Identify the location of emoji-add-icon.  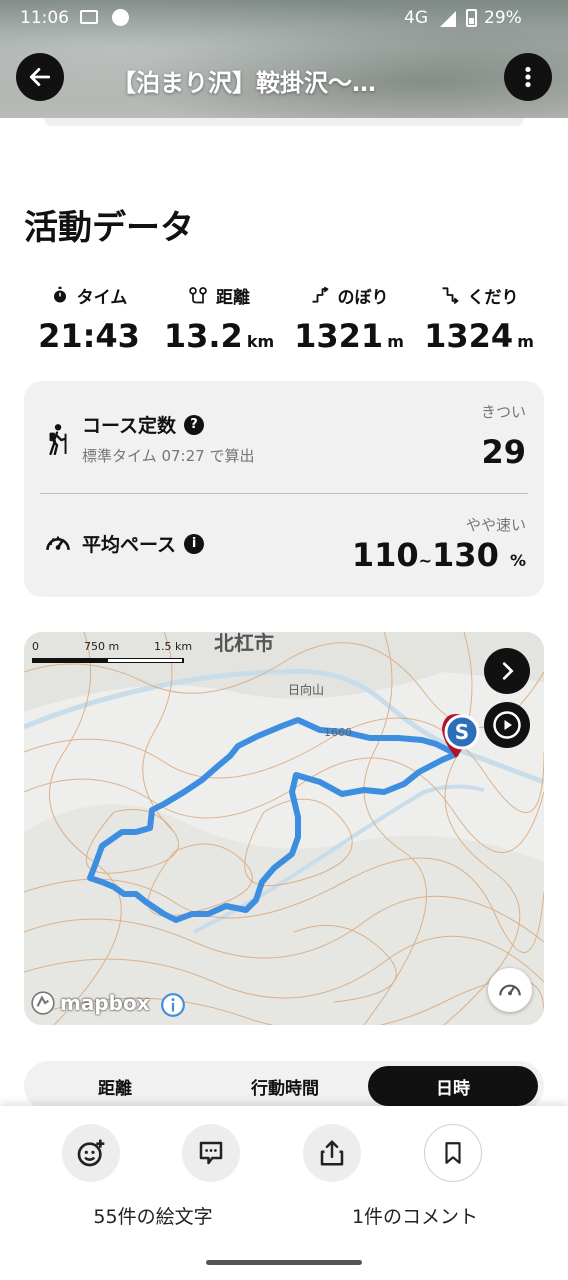
(91, 1153).